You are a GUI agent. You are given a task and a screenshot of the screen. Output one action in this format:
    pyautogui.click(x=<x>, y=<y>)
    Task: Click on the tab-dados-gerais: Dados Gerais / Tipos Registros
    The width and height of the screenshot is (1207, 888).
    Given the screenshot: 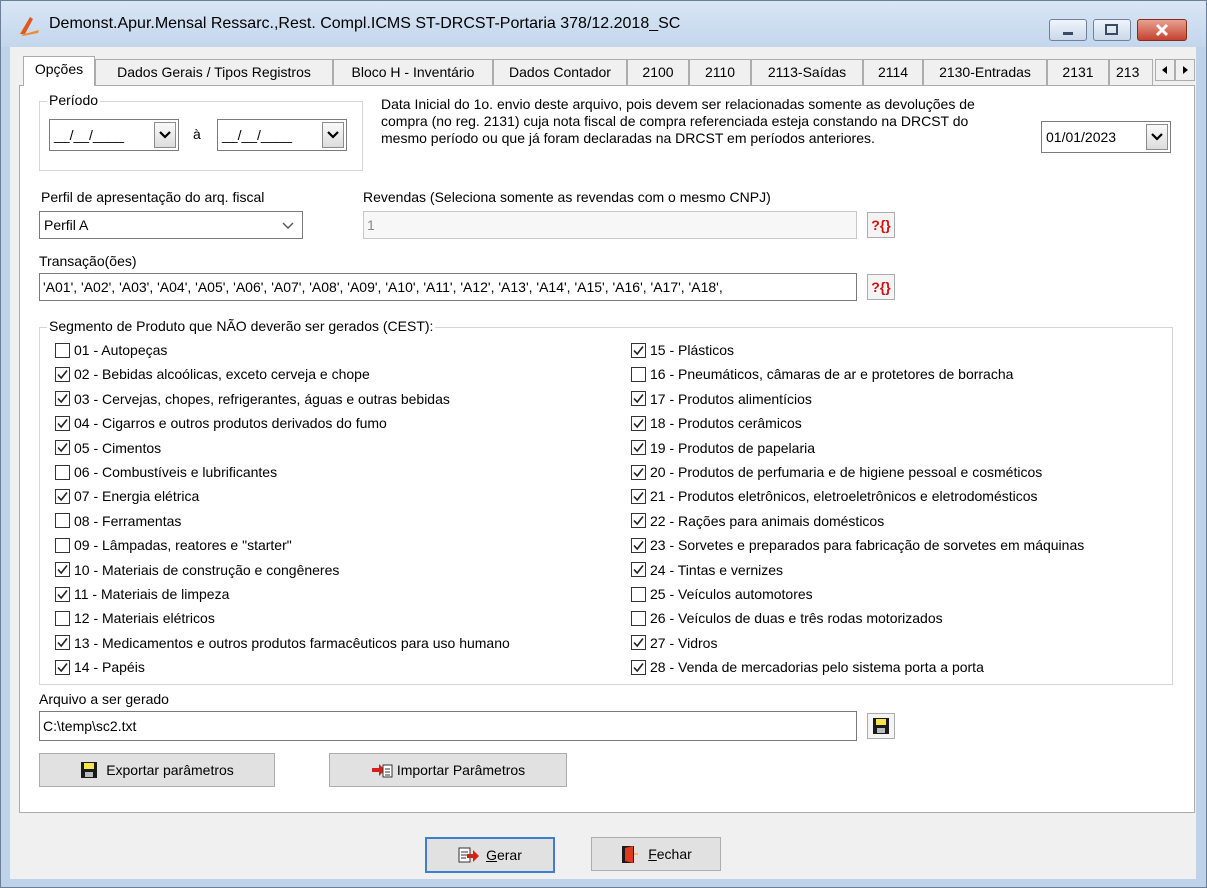 What is the action you would take?
    pyautogui.click(x=214, y=72)
    